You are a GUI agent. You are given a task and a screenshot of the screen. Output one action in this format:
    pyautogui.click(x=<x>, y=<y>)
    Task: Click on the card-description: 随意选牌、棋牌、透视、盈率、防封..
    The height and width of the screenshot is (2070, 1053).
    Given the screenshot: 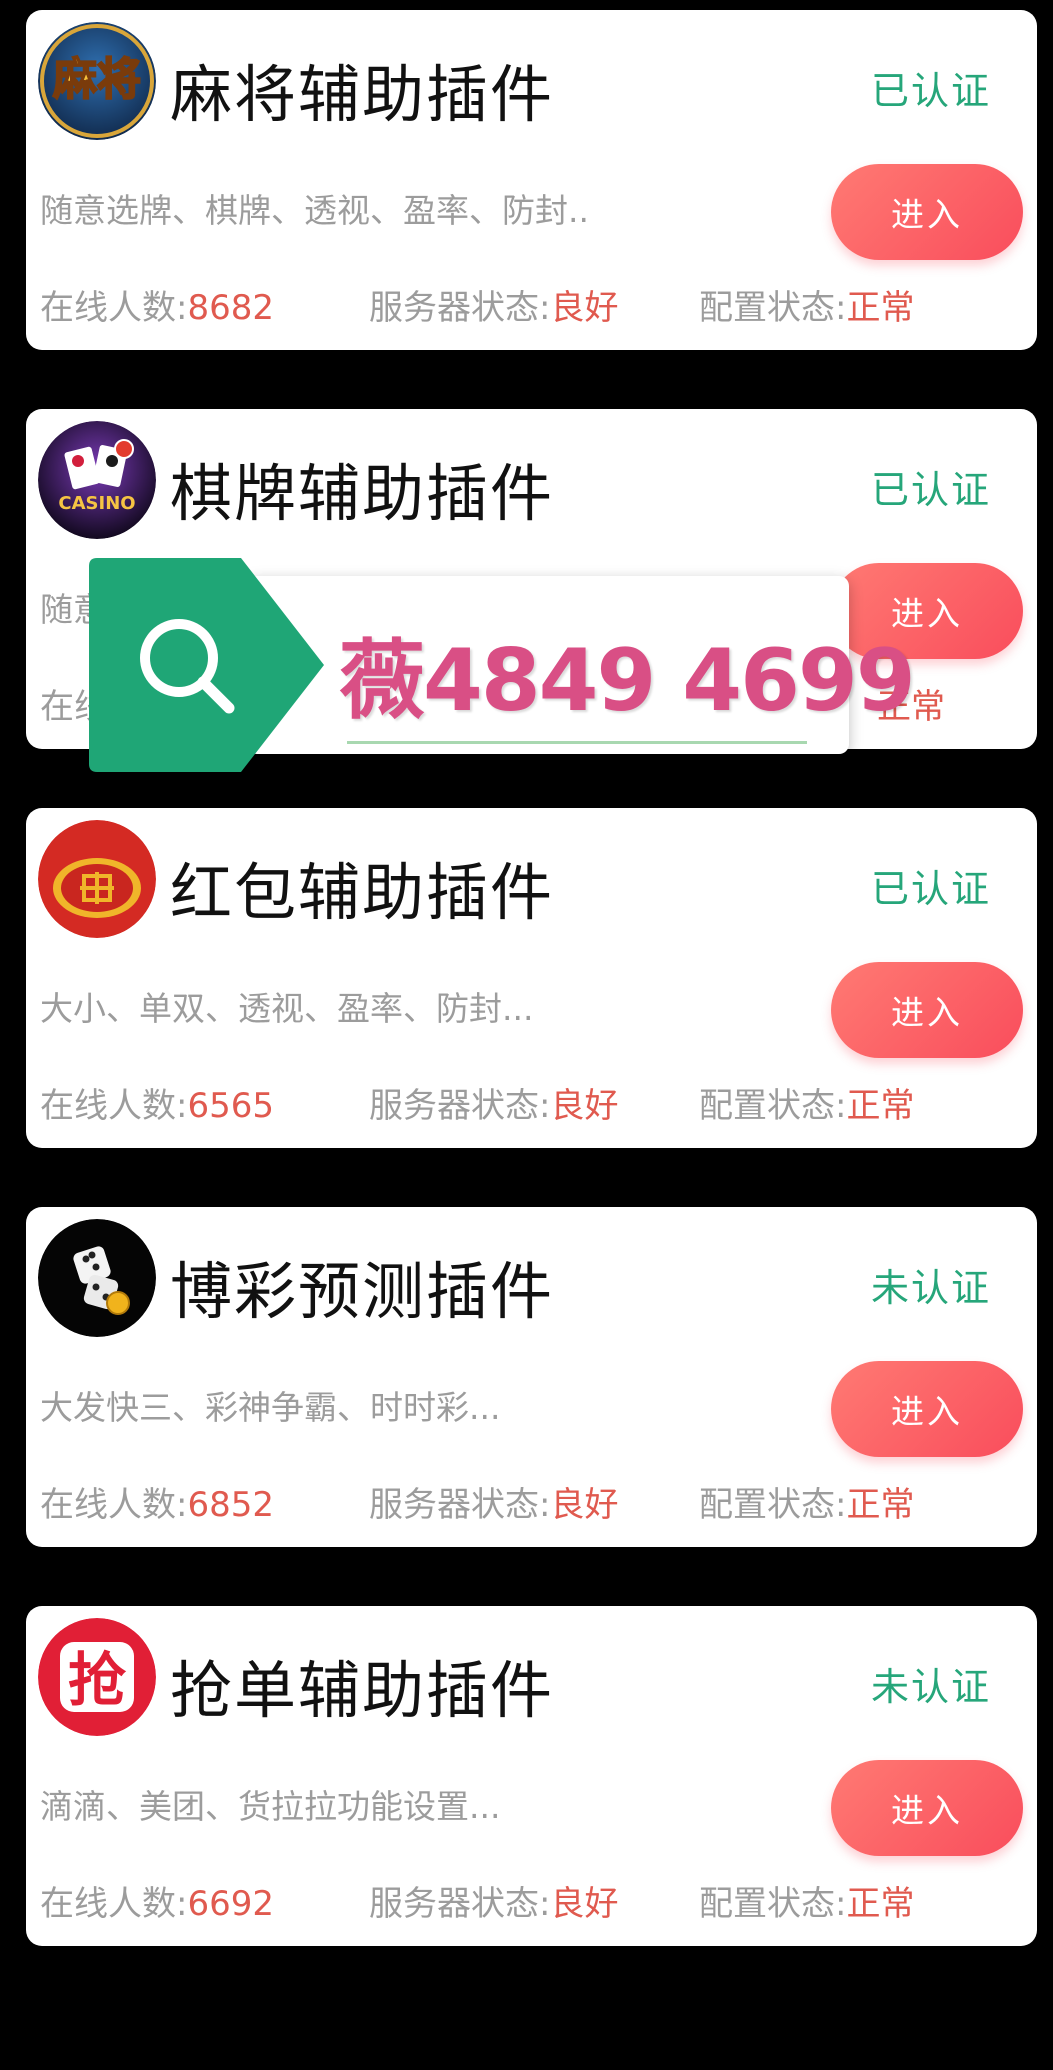 What is the action you would take?
    pyautogui.click(x=314, y=210)
    